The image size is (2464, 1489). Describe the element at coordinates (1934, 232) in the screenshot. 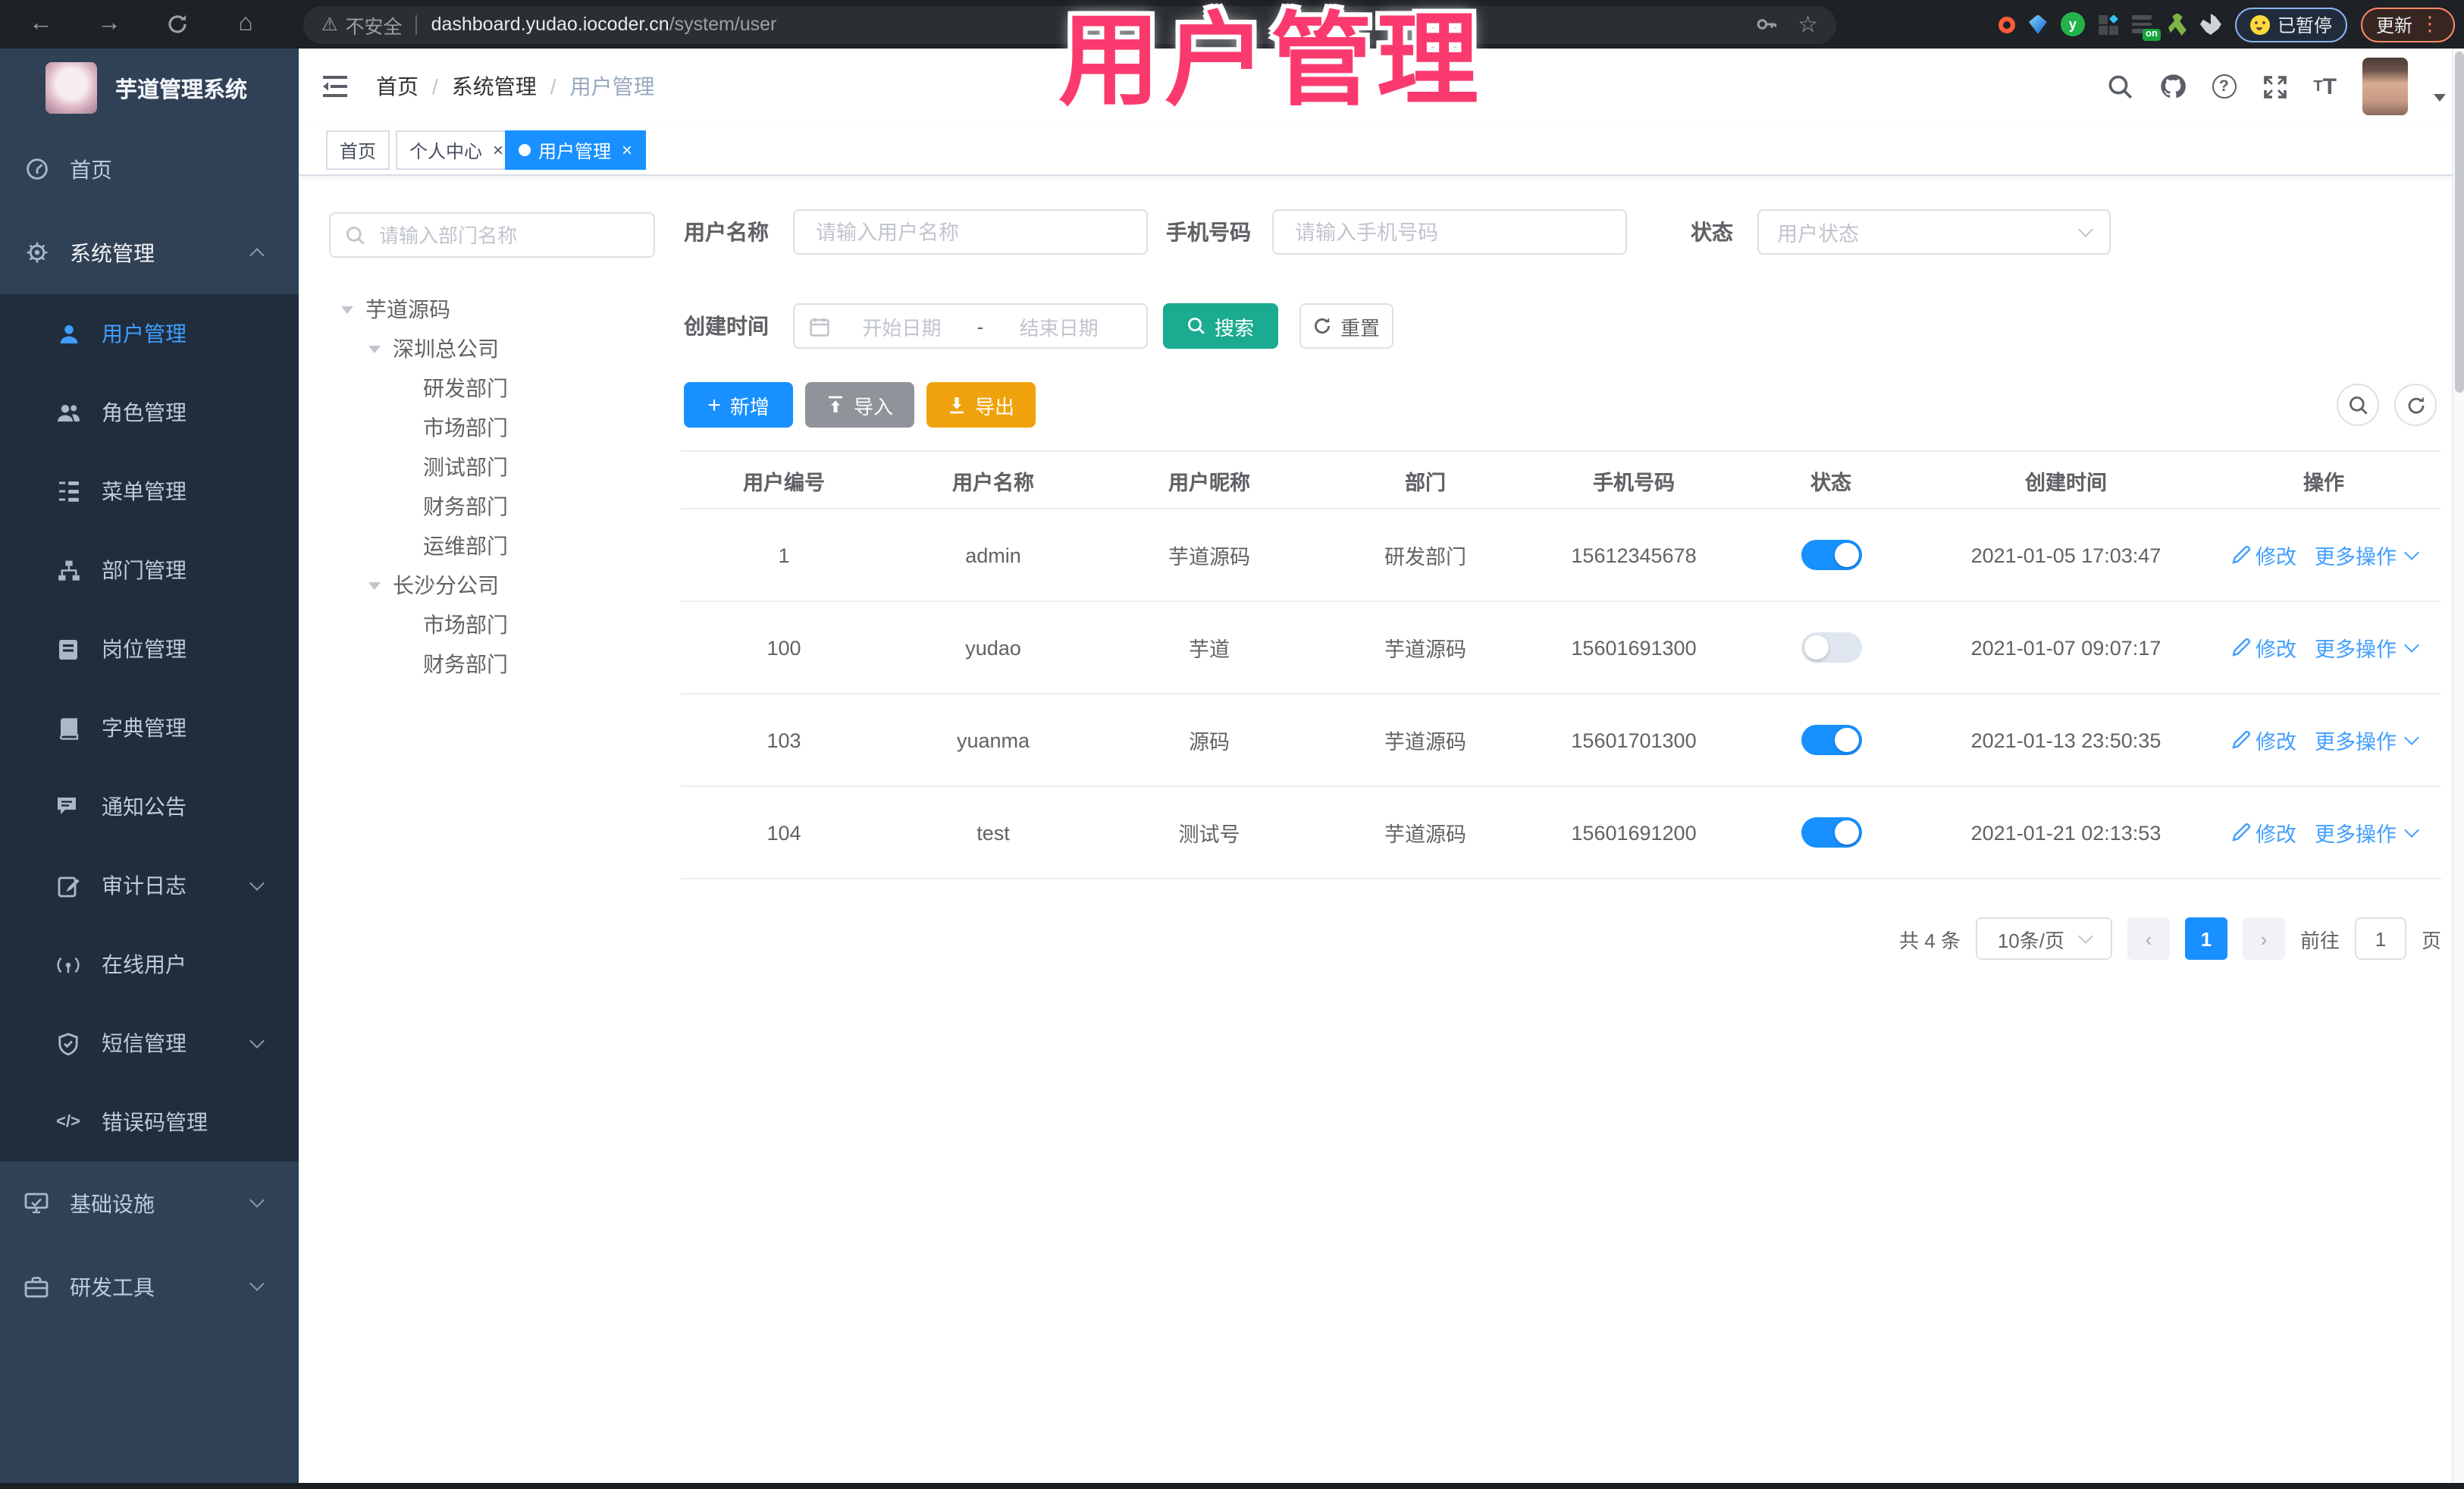

I see `status-select: 用户状态` at that location.